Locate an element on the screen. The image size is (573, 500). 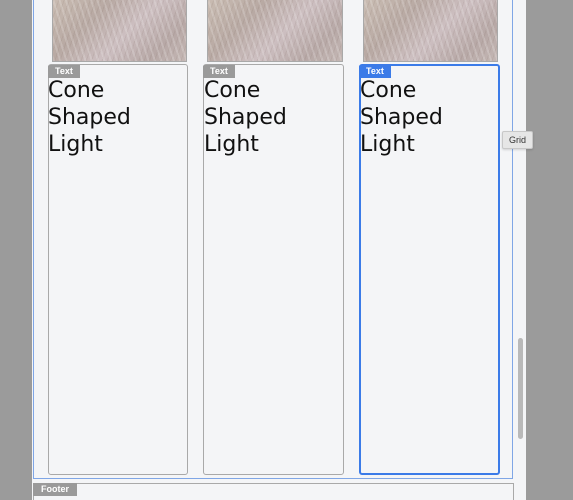
grid-tag: Grid is located at coordinates (518, 140).